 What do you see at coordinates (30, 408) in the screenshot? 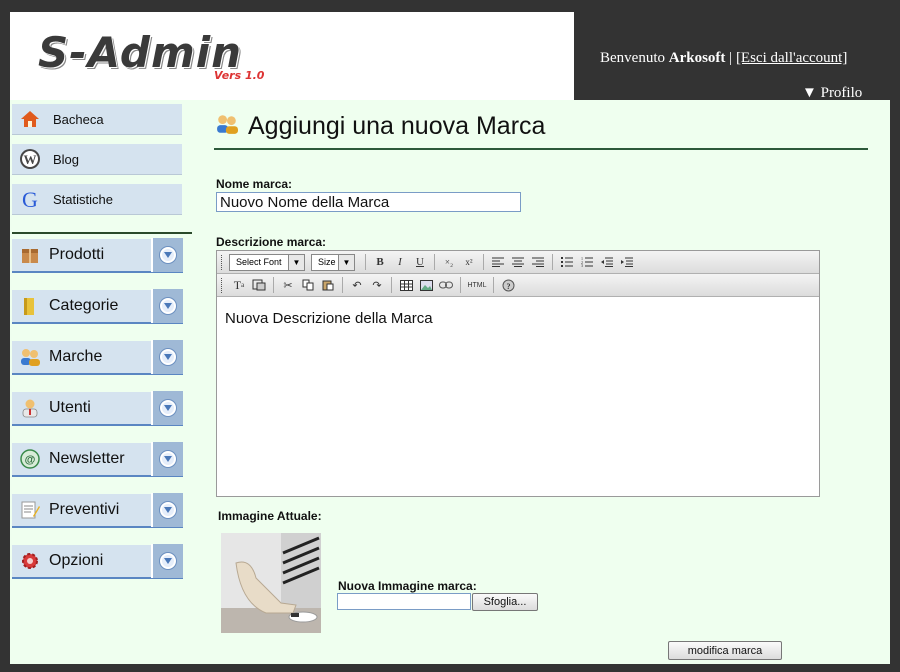
I see `user-icon` at bounding box center [30, 408].